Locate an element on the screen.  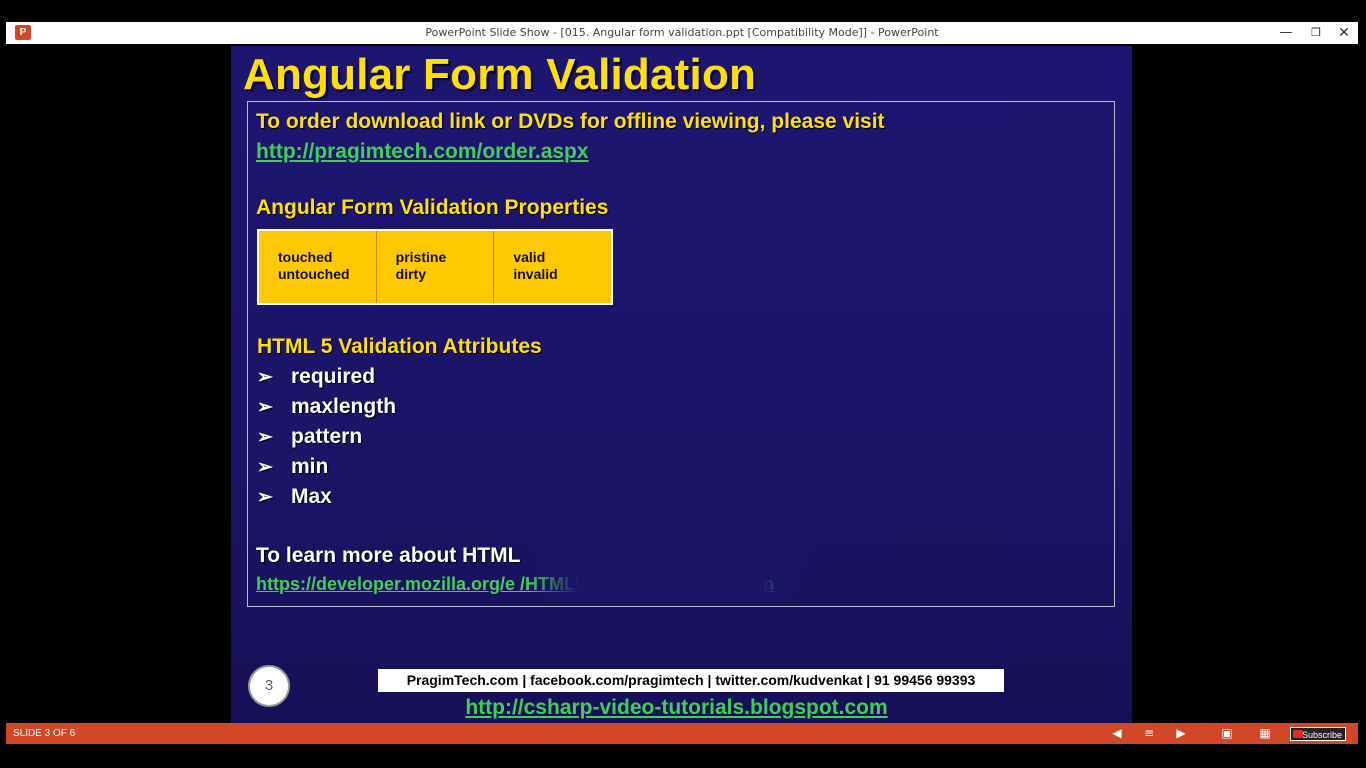
attributes-heading: HTML 5 Validation Attributes is located at coordinates (399, 346).